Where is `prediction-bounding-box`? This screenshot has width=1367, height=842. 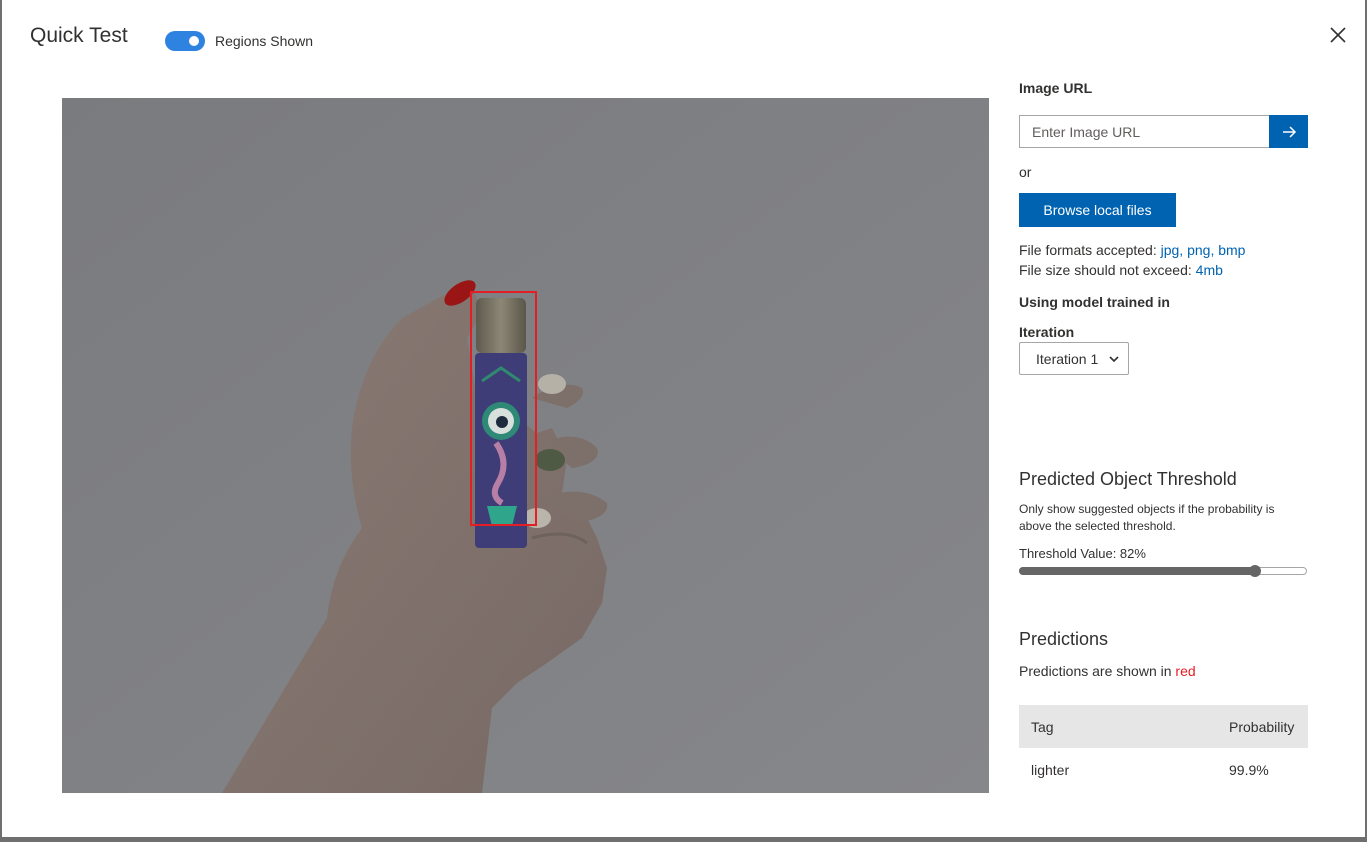 prediction-bounding-box is located at coordinates (503, 408).